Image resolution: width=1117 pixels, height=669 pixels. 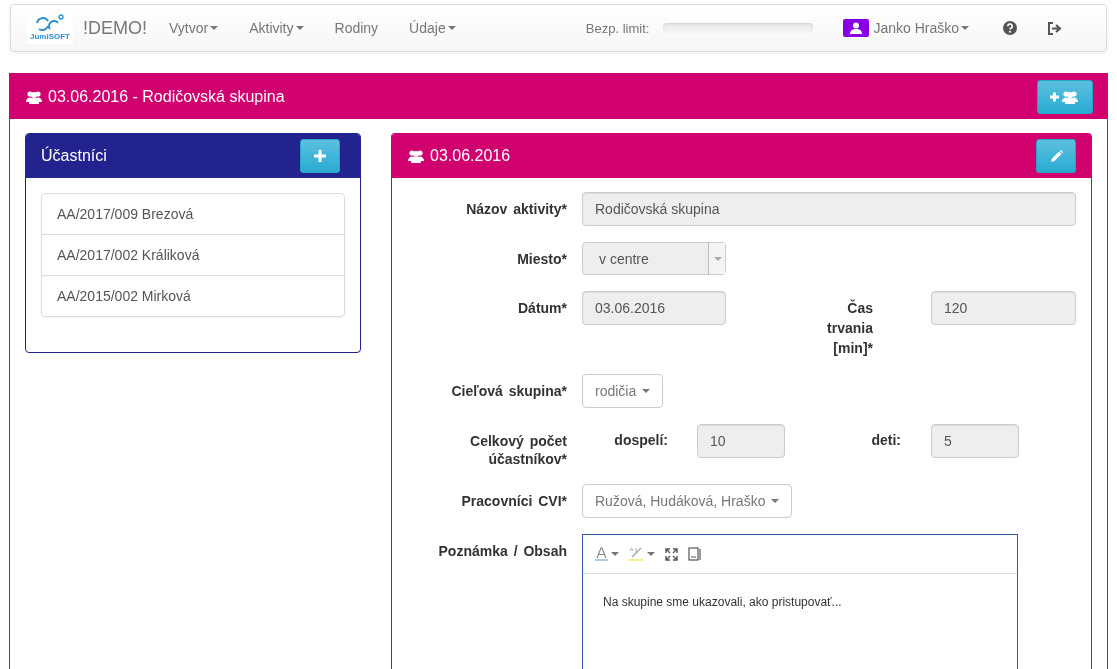 I want to click on code-view-button, so click(x=694, y=554).